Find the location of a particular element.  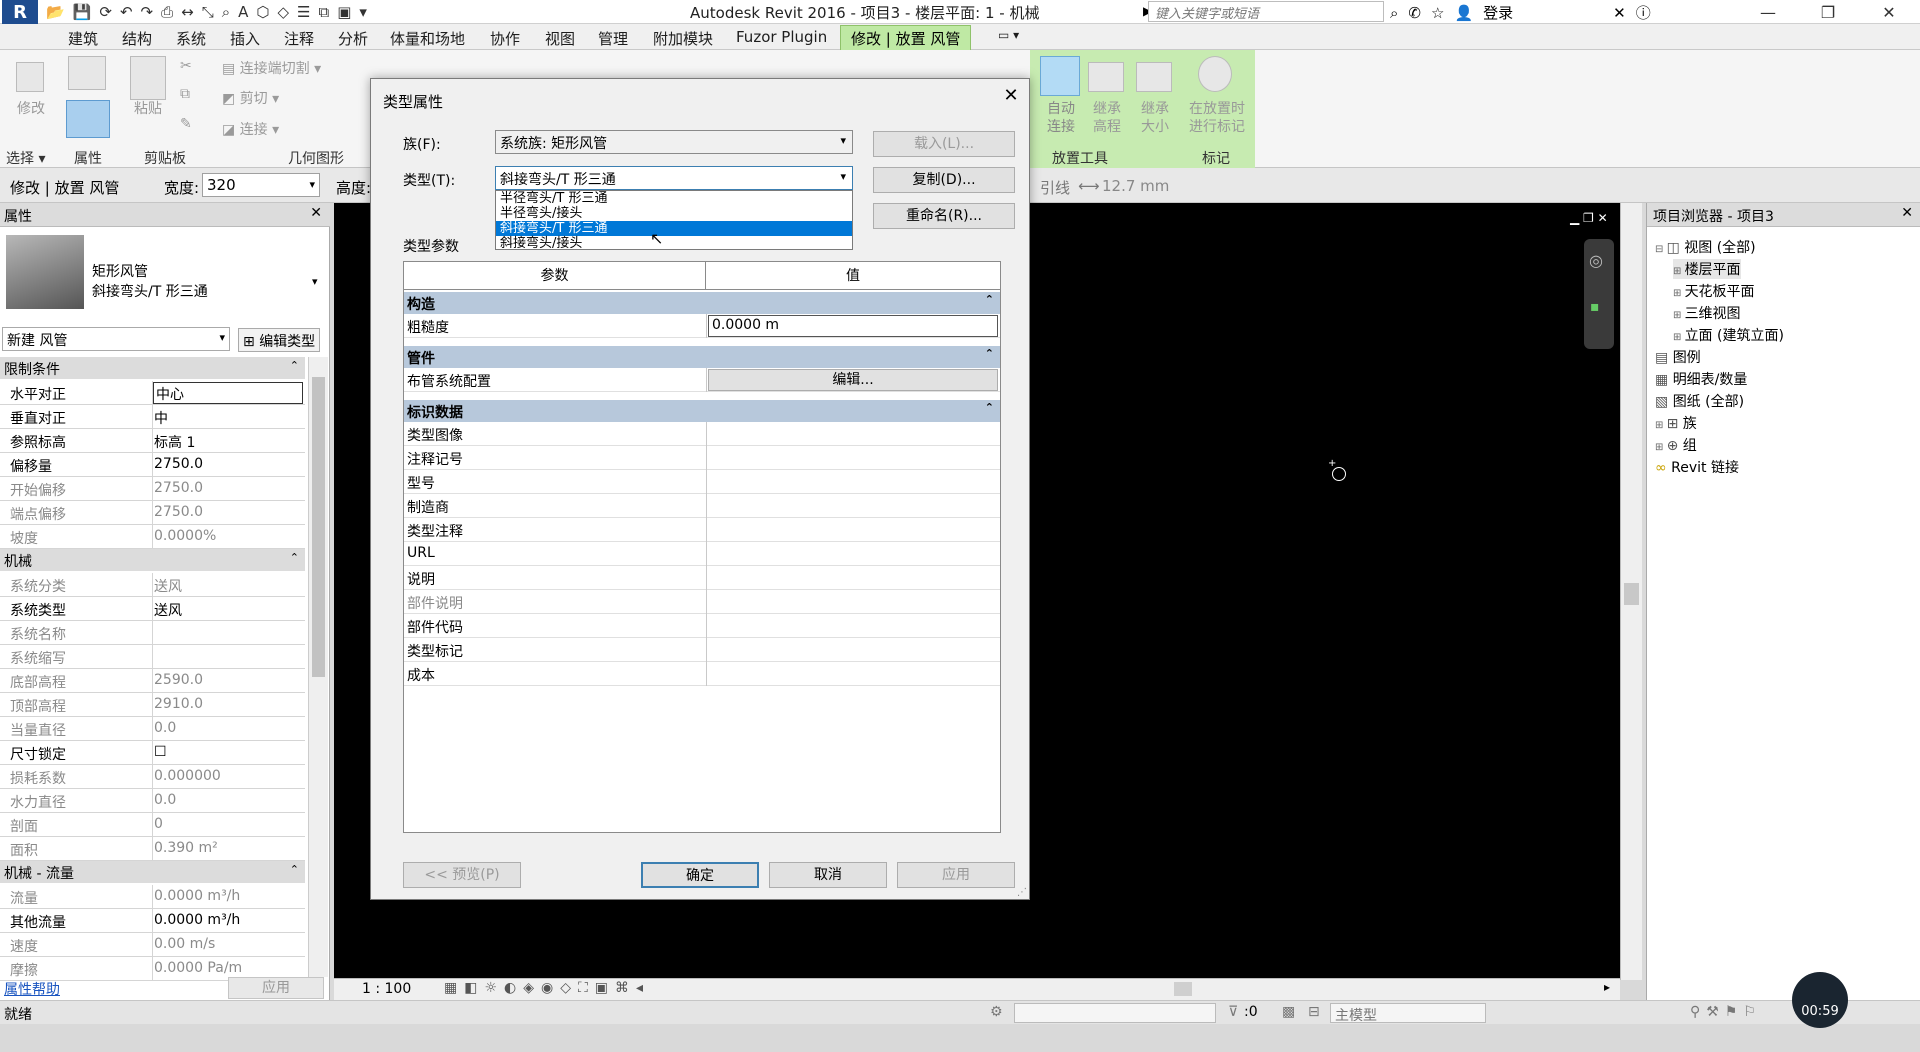

cancel-button: 取消 is located at coordinates (828, 875).